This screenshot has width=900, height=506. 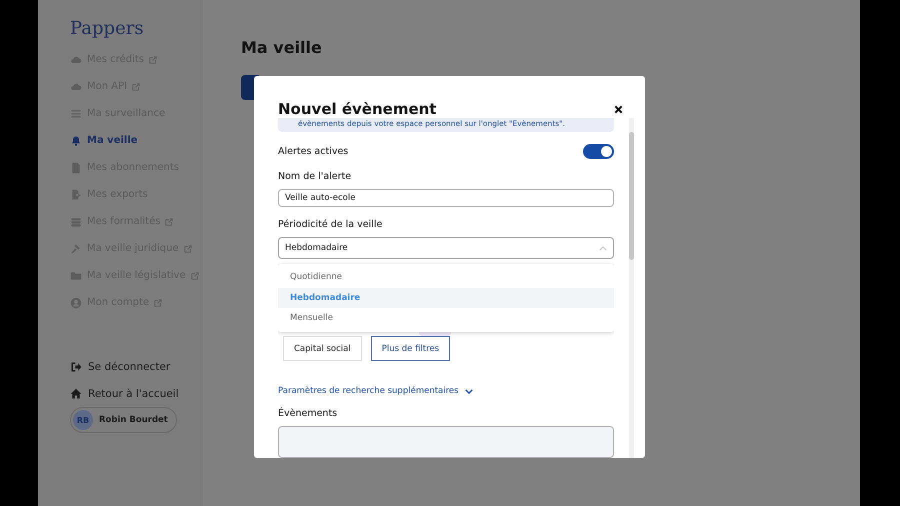 What do you see at coordinates (331, 224) in the screenshot?
I see `field-label: Périodicité de la veille` at bounding box center [331, 224].